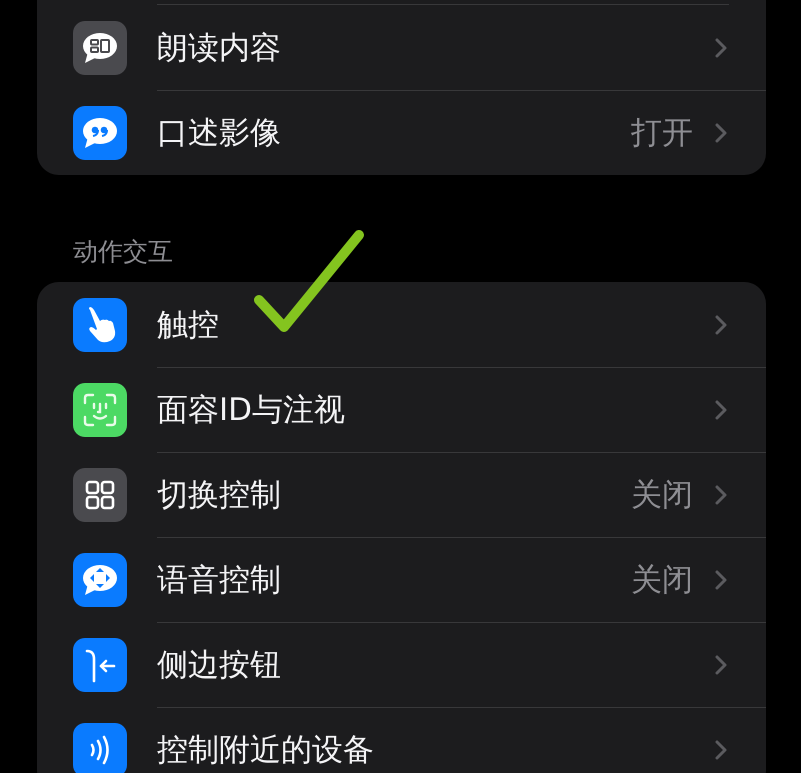 The width and height of the screenshot is (801, 773). I want to click on setting-label: 切换控制, so click(219, 495).